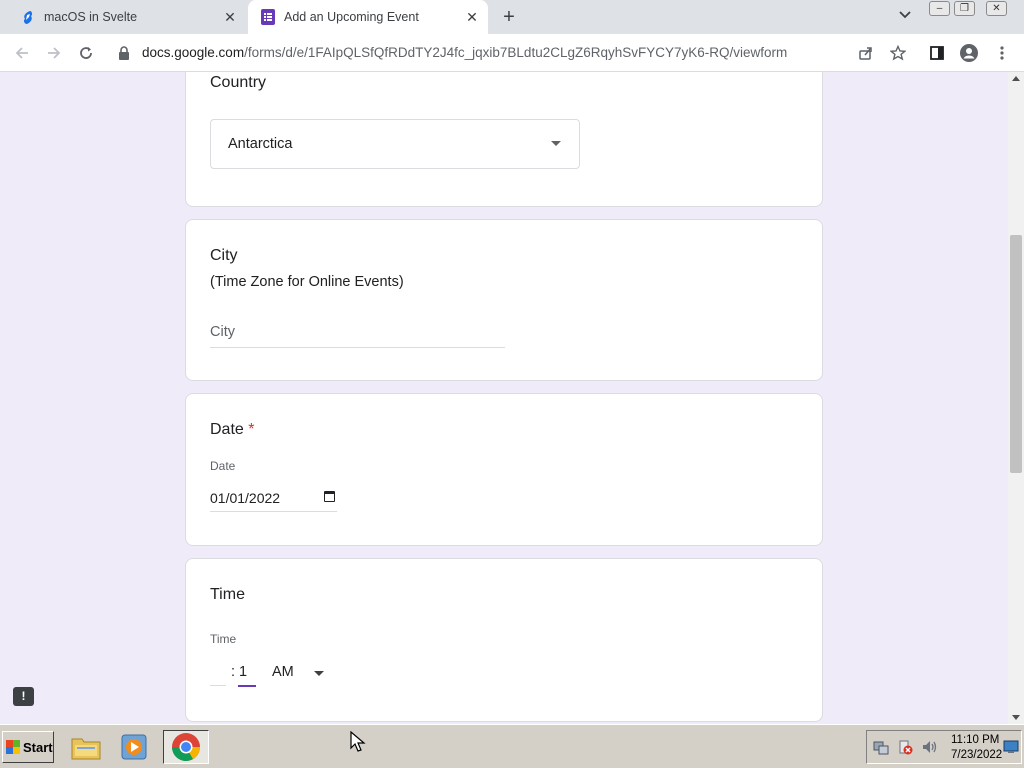 The width and height of the screenshot is (1024, 768). Describe the element at coordinates (91, 17) in the screenshot. I see `tab-title: macOS in Svelte` at that location.